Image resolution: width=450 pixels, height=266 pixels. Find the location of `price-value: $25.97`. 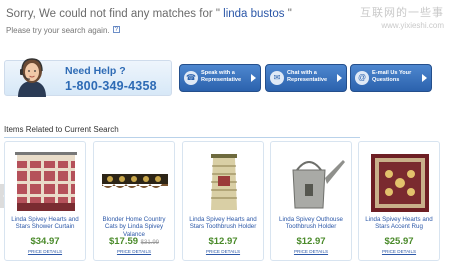

price-value: $25.97 is located at coordinates (399, 241).